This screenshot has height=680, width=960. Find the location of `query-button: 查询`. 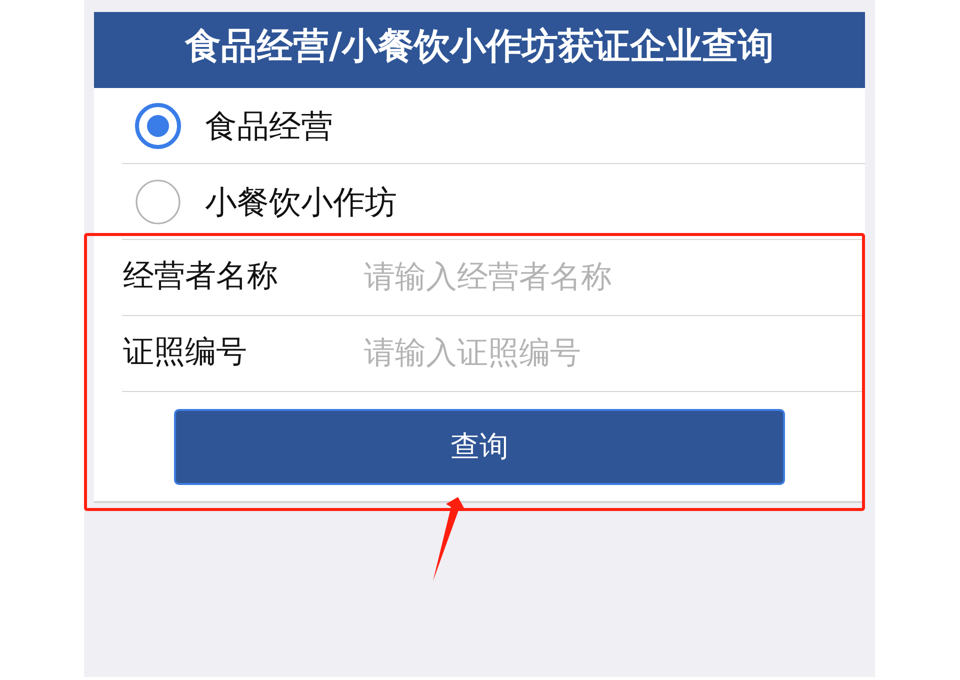

query-button: 查询 is located at coordinates (479, 447).